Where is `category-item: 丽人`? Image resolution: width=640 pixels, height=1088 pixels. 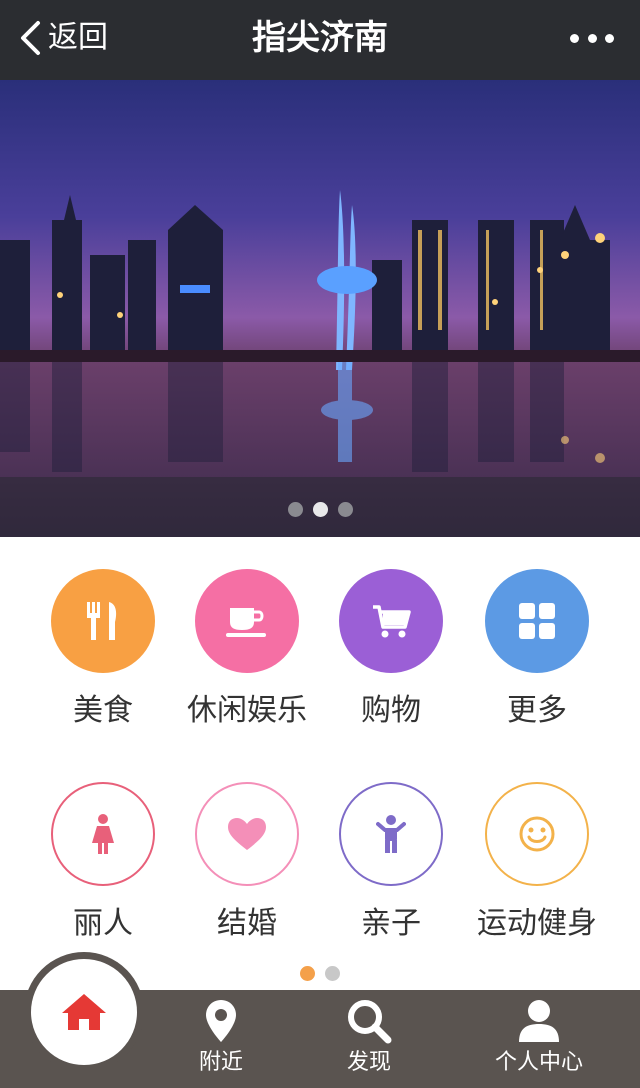
category-item: 丽人 is located at coordinates (103, 863).